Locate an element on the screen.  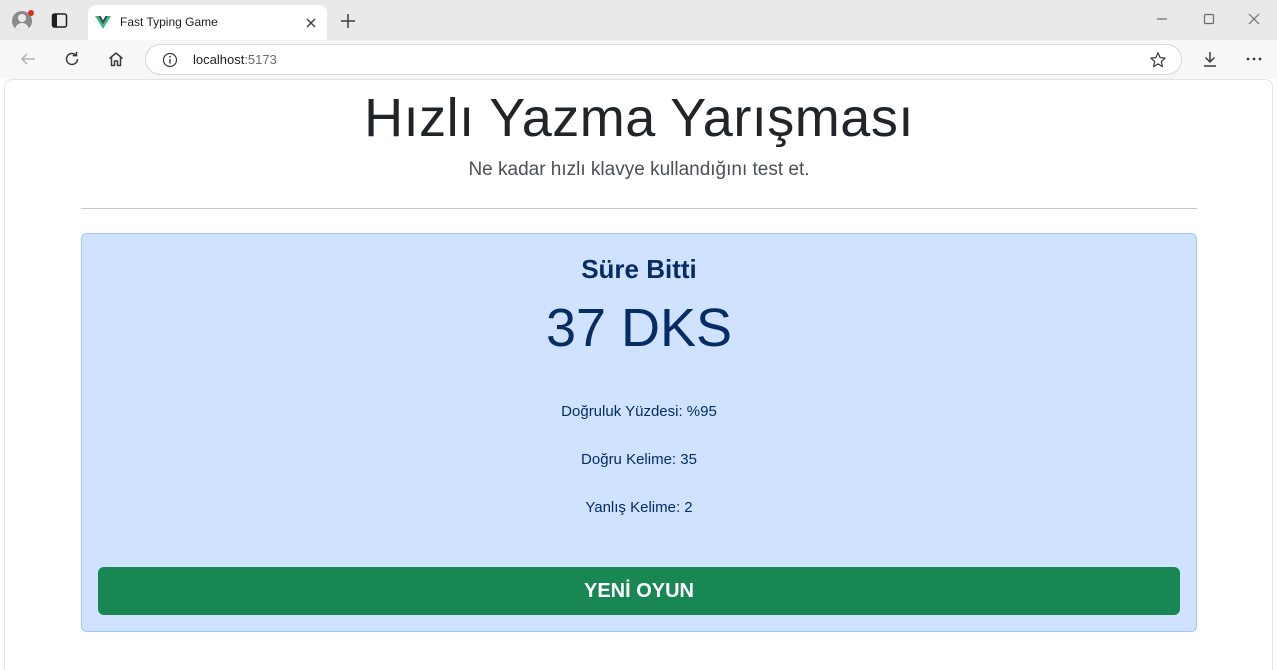
tab-actions-icon is located at coordinates (59, 20).